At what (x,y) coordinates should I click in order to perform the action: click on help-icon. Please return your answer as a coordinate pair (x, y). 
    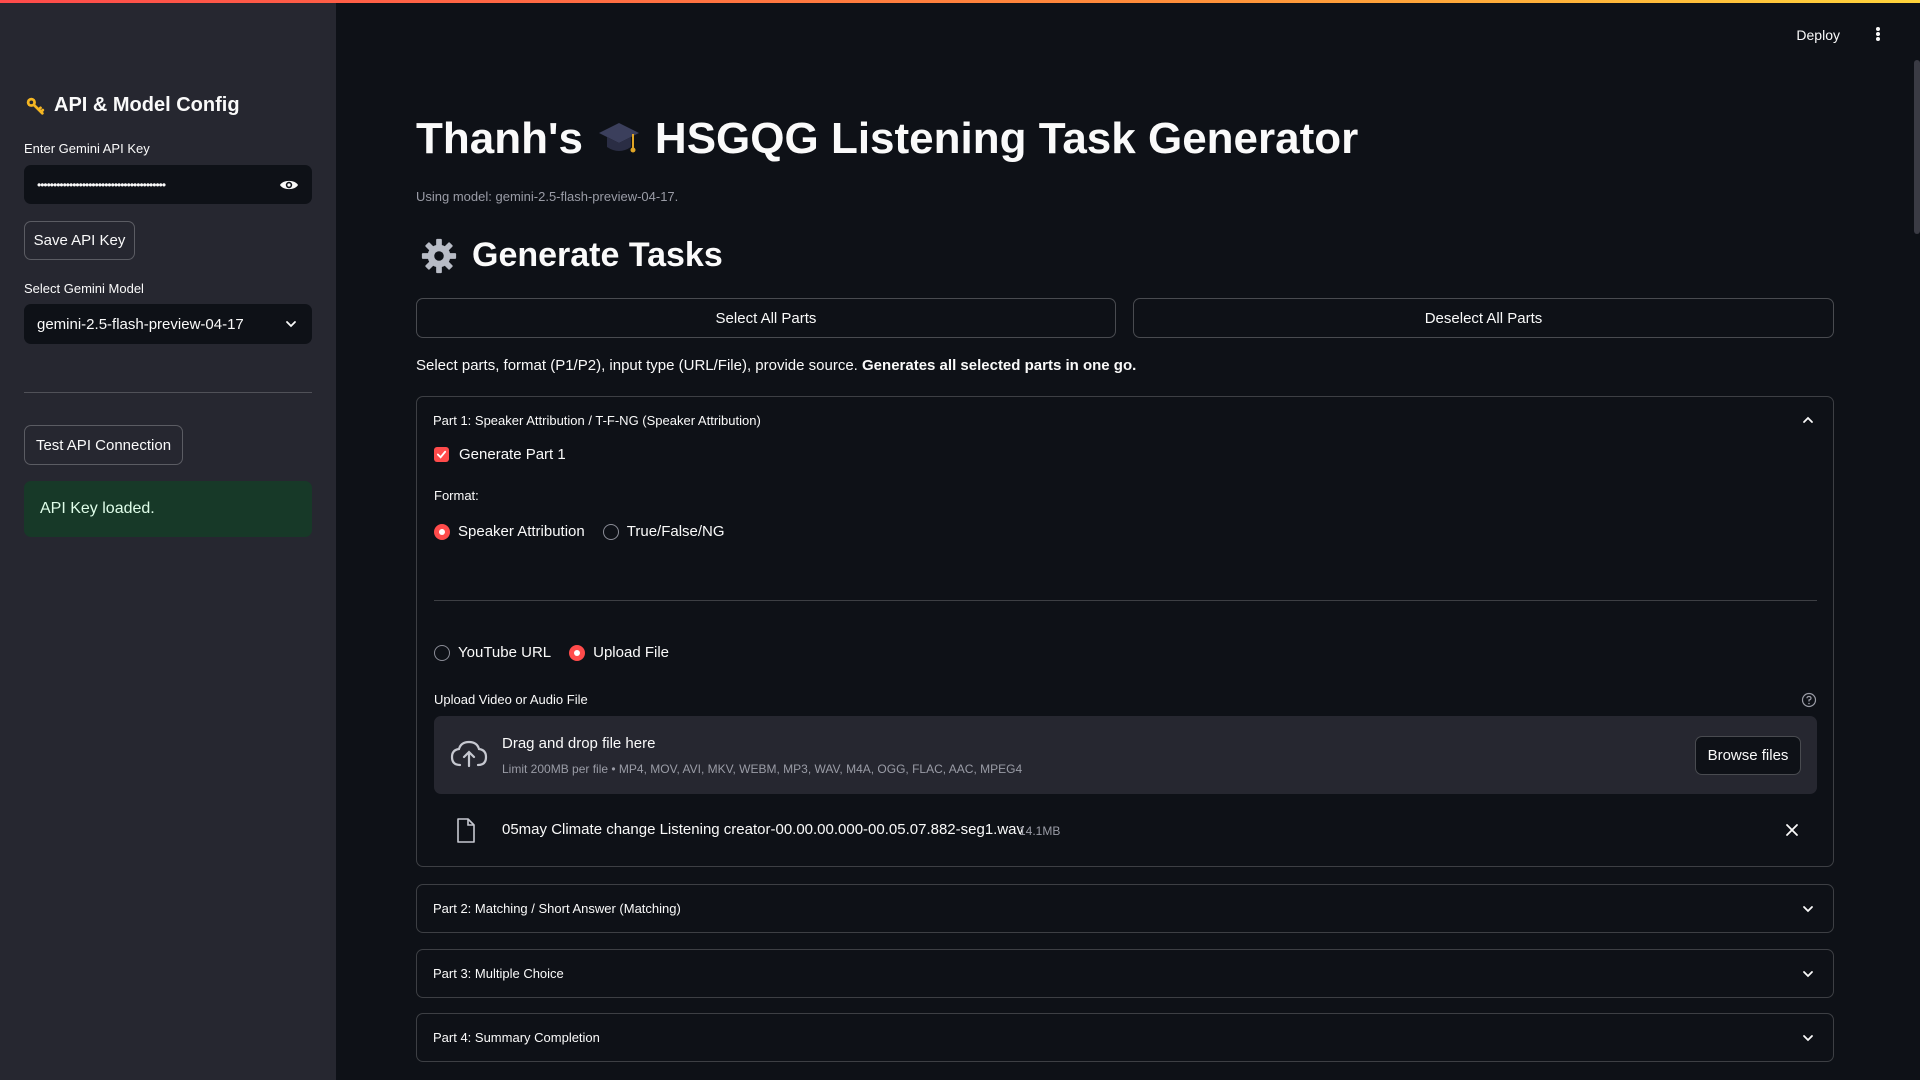
    Looking at the image, I should click on (1809, 700).